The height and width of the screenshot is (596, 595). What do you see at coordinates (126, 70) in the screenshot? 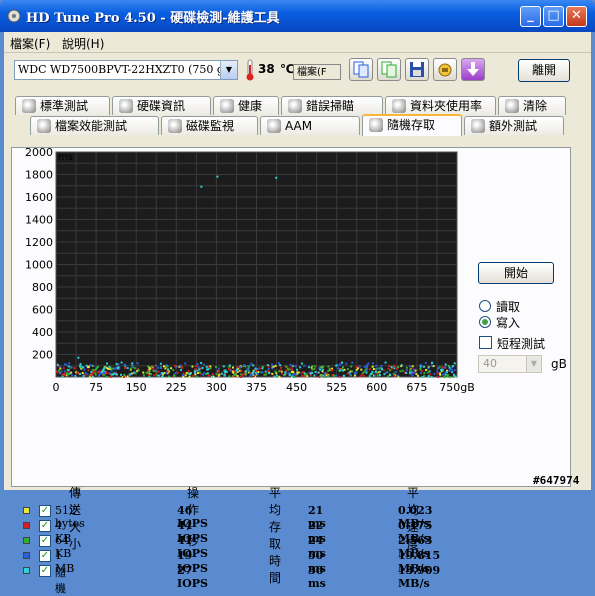
I see `drive-select: WDC WD7500BPVT-22HXZT0 (750 gB) ▼` at bounding box center [126, 70].